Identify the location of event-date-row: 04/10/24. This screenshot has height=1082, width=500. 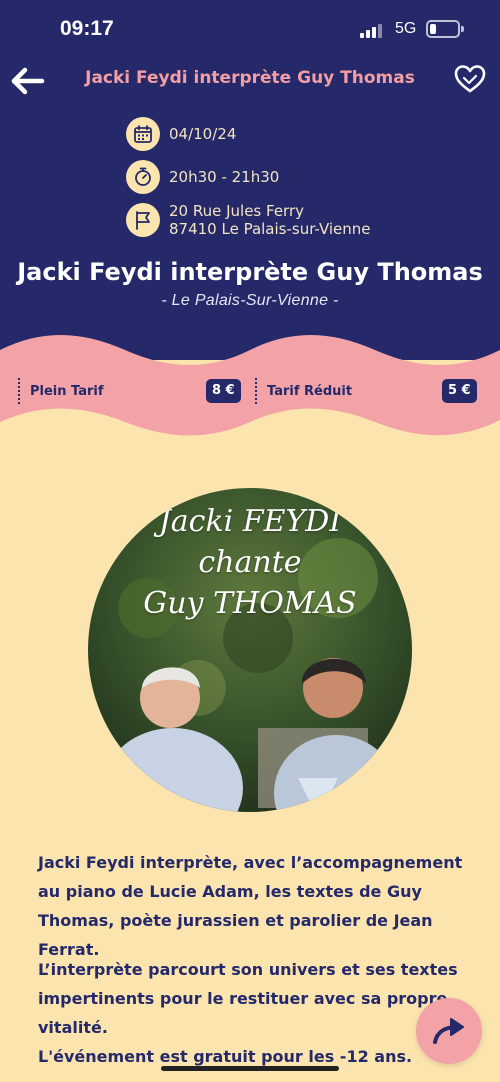
(181, 134).